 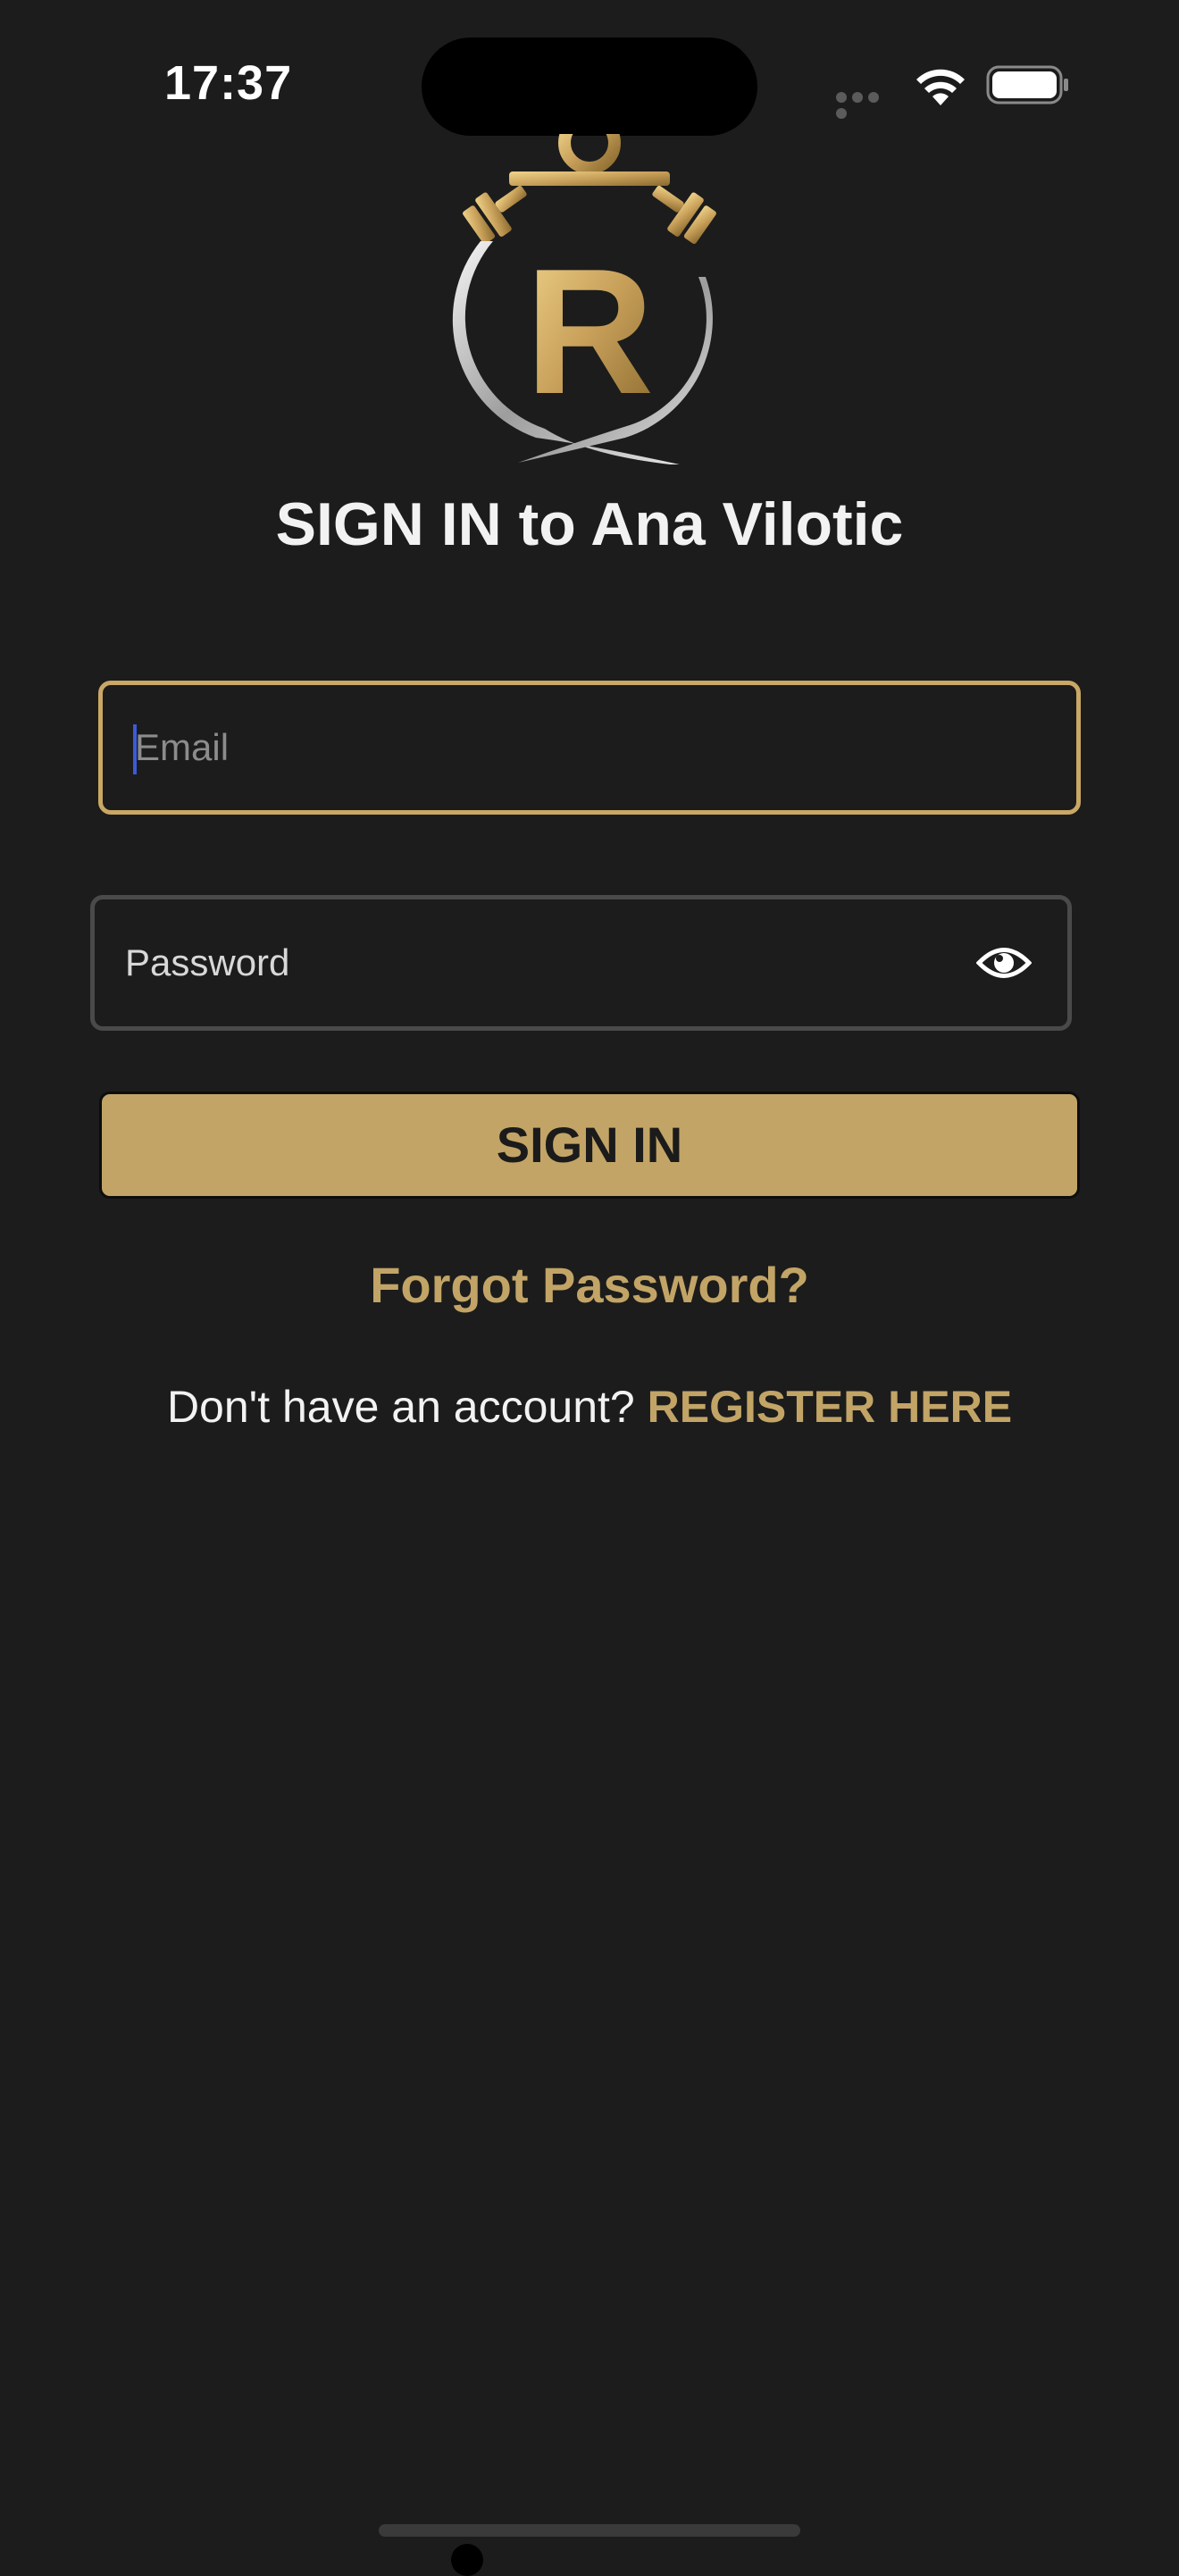 I want to click on email-field, so click(x=589, y=748).